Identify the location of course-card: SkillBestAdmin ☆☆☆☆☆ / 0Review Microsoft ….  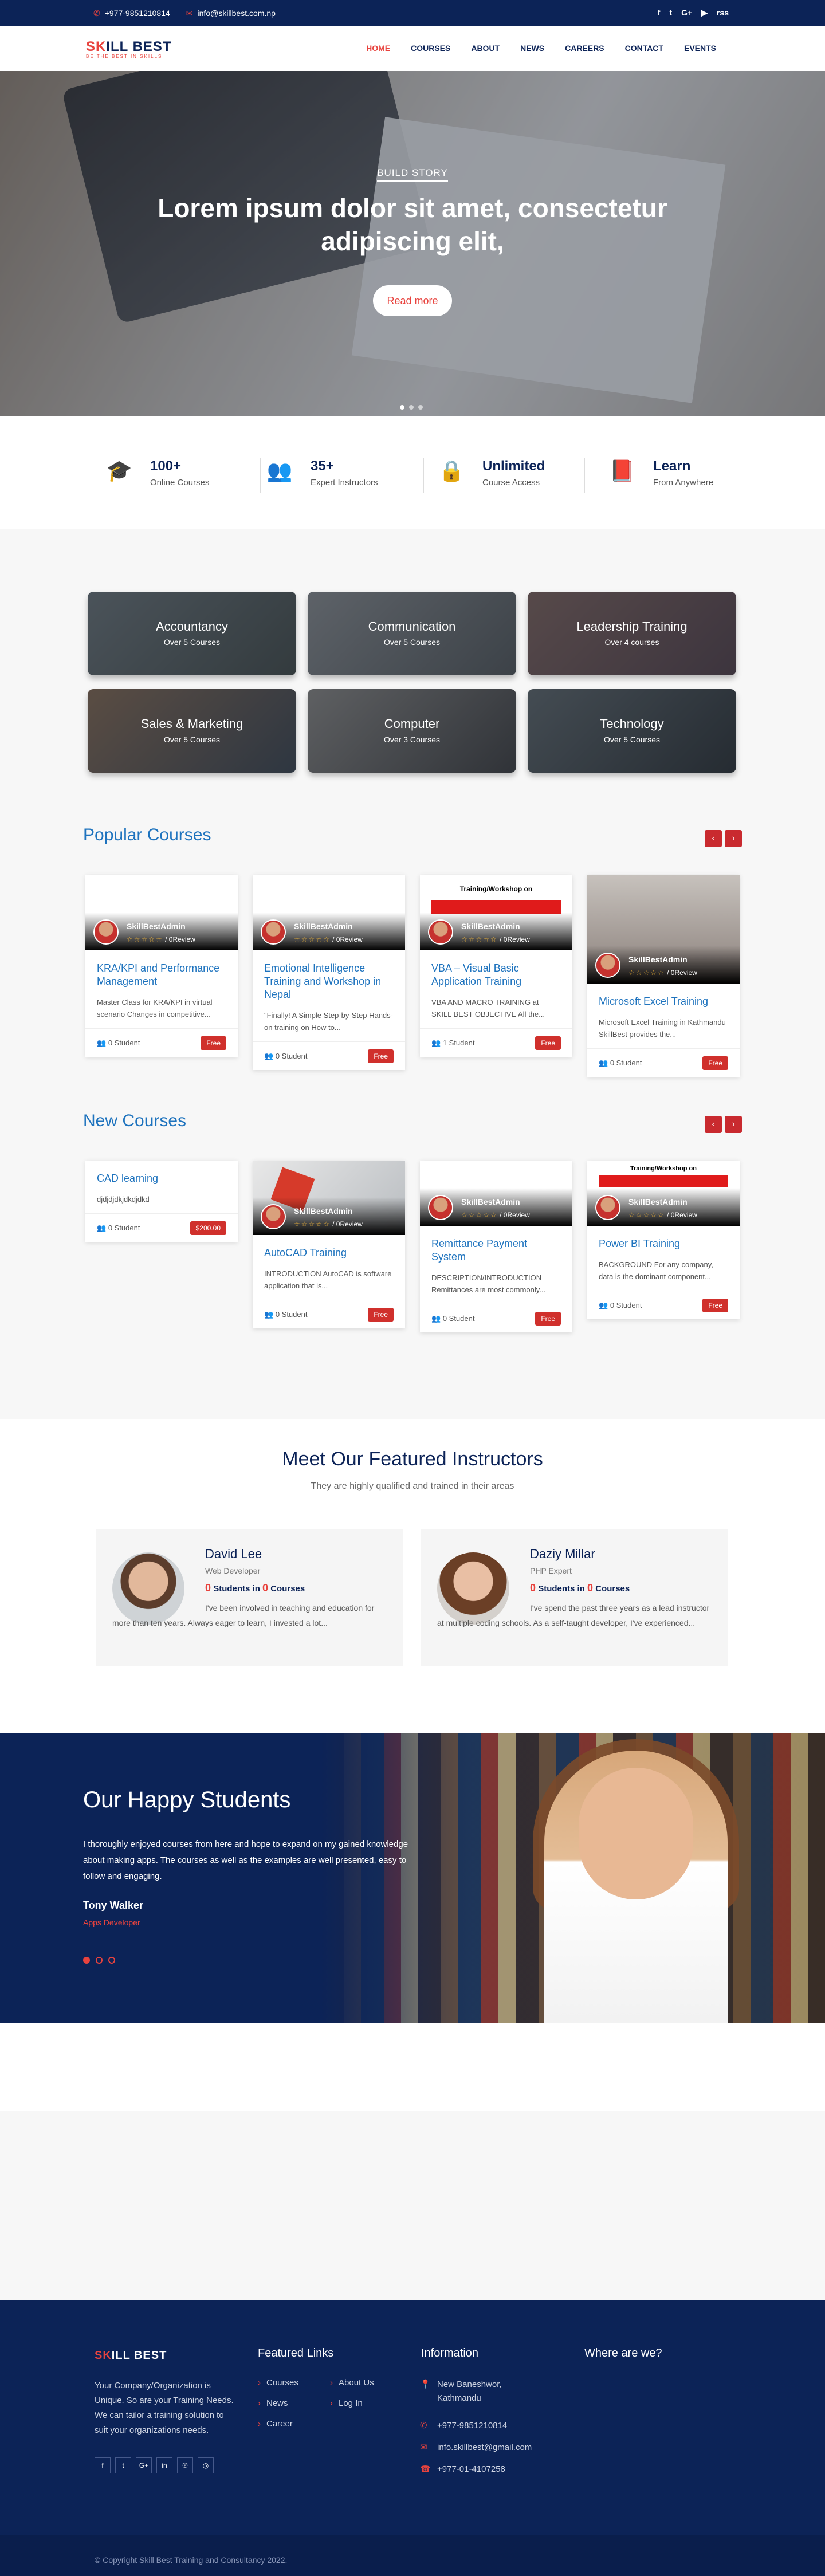
(663, 976).